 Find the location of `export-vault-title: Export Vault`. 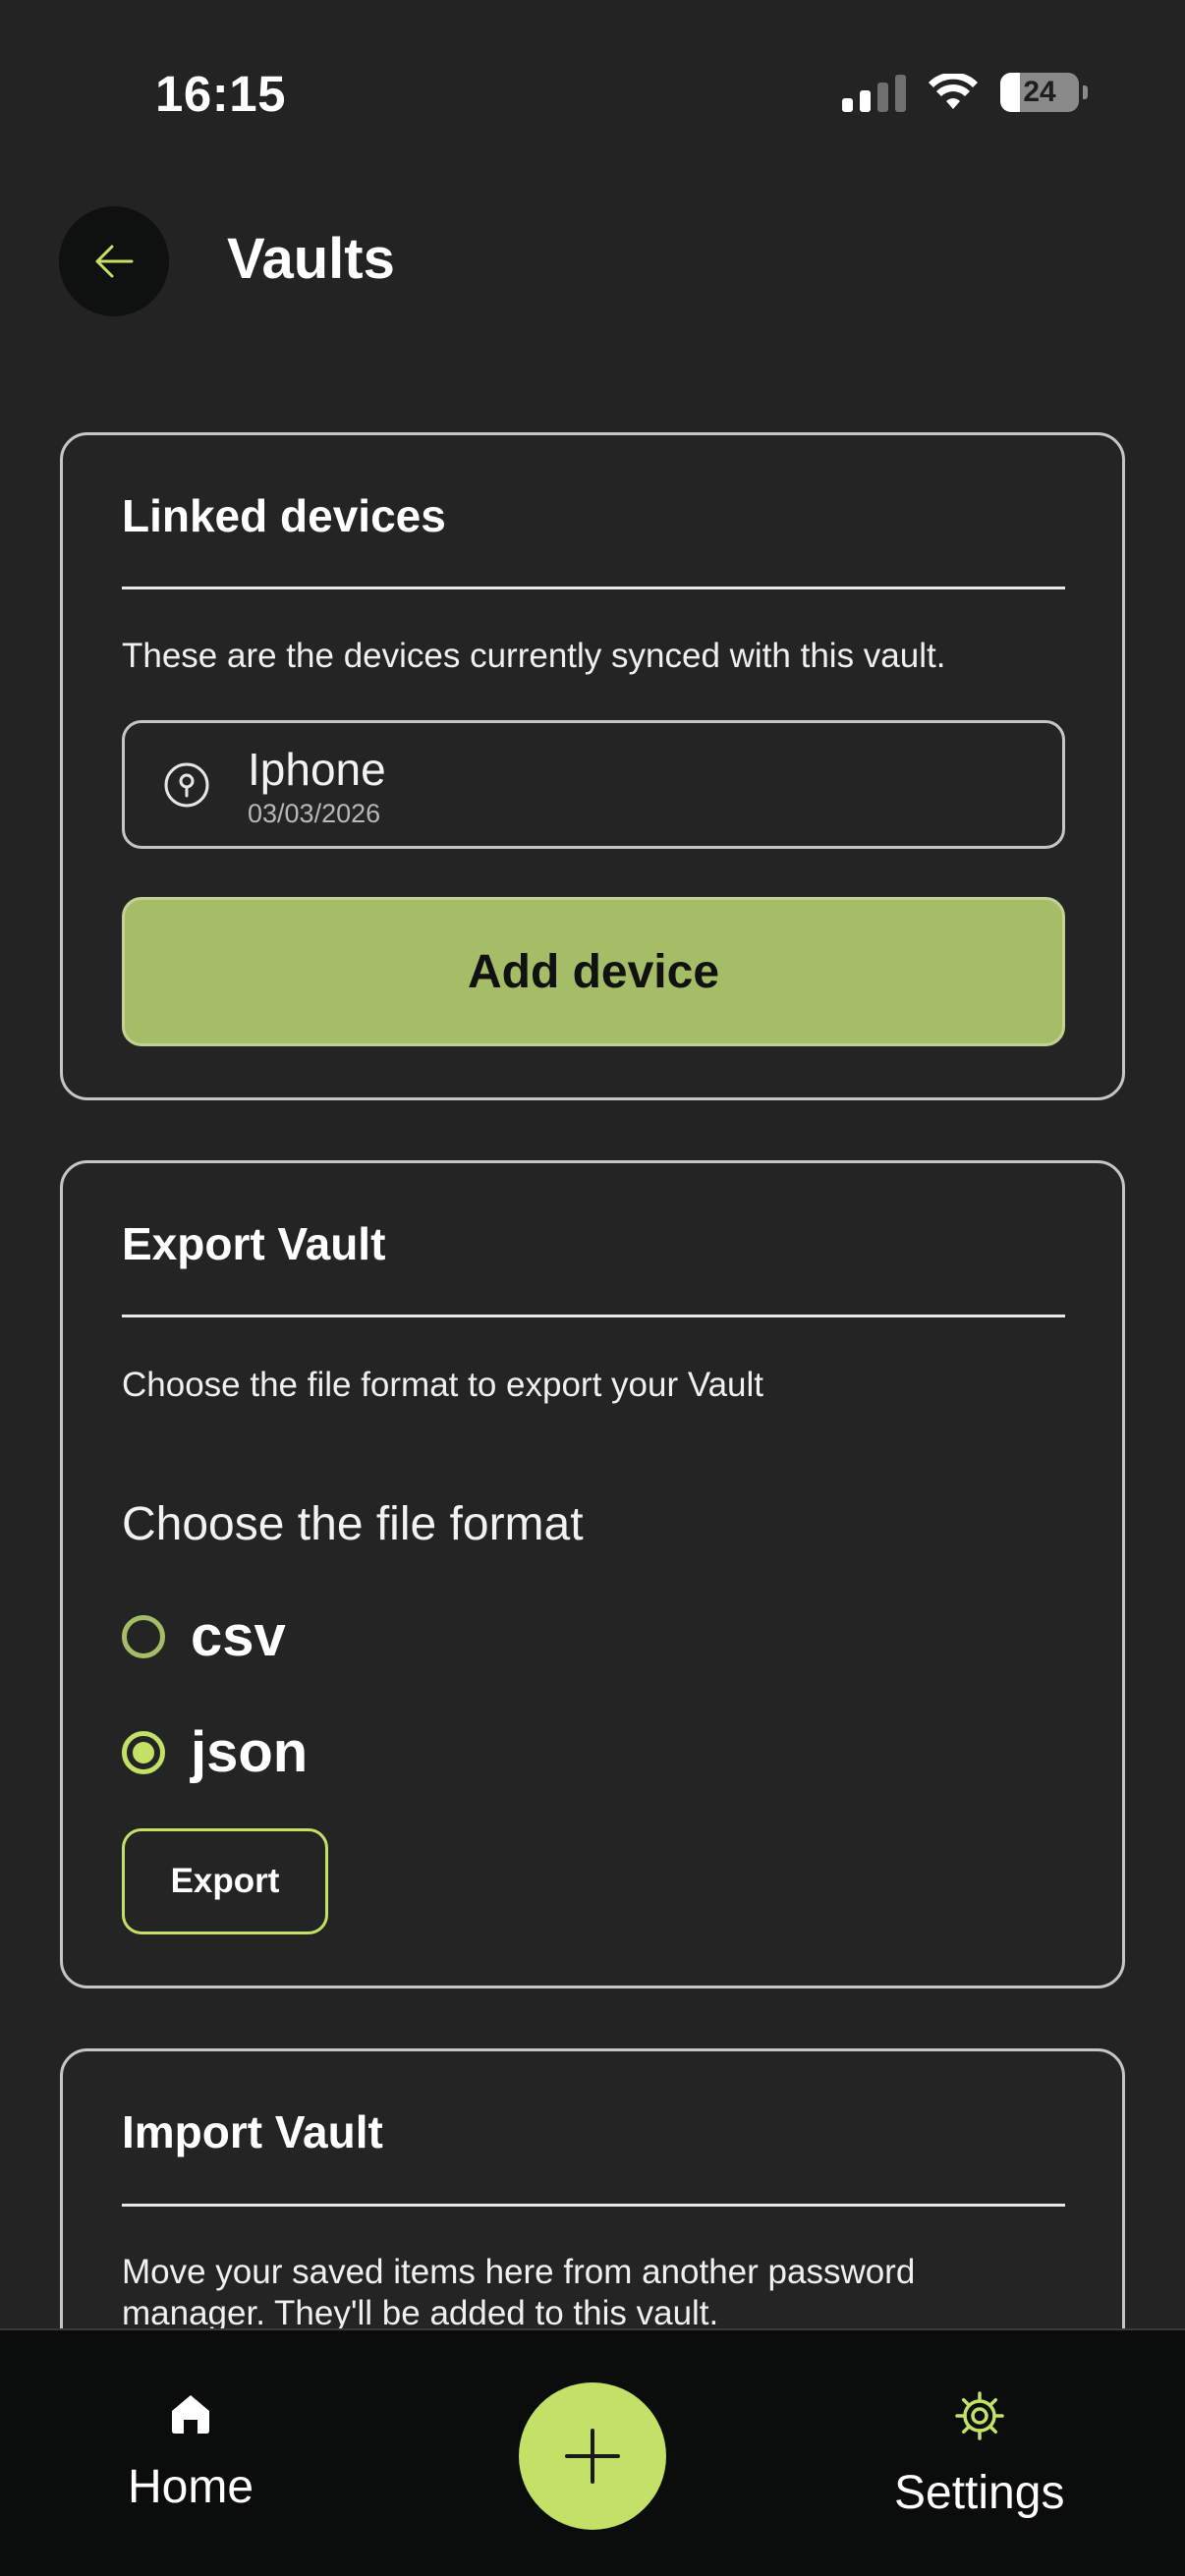

export-vault-title: Export Vault is located at coordinates (254, 1243).